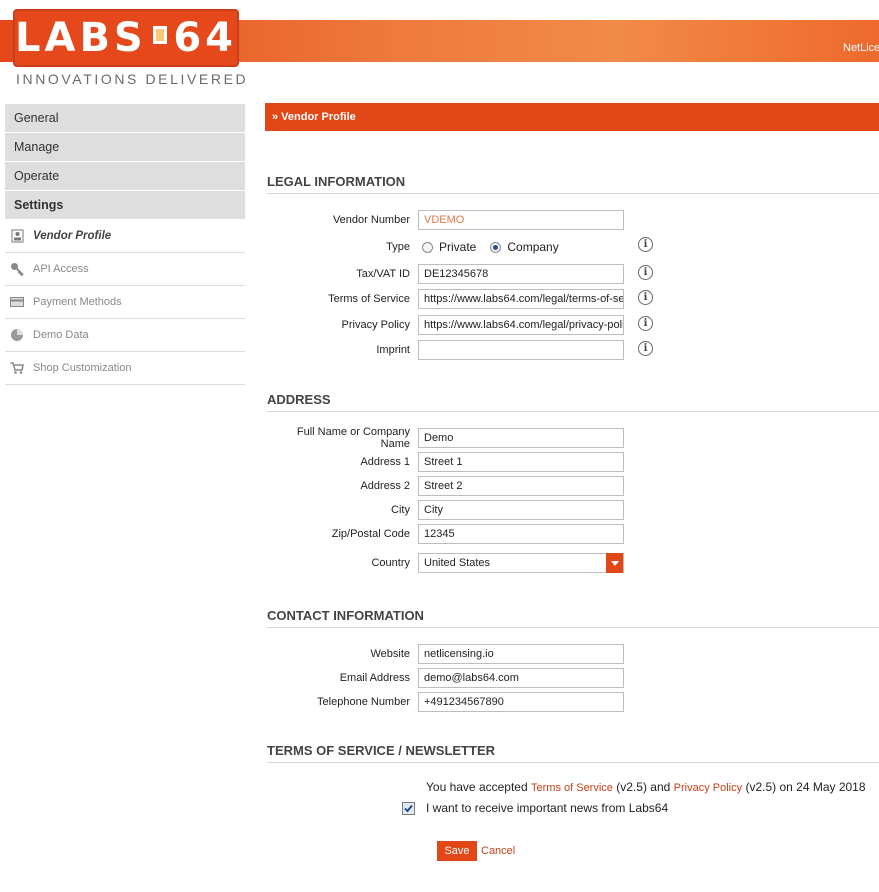  I want to click on city-row: City City, so click(444, 510).